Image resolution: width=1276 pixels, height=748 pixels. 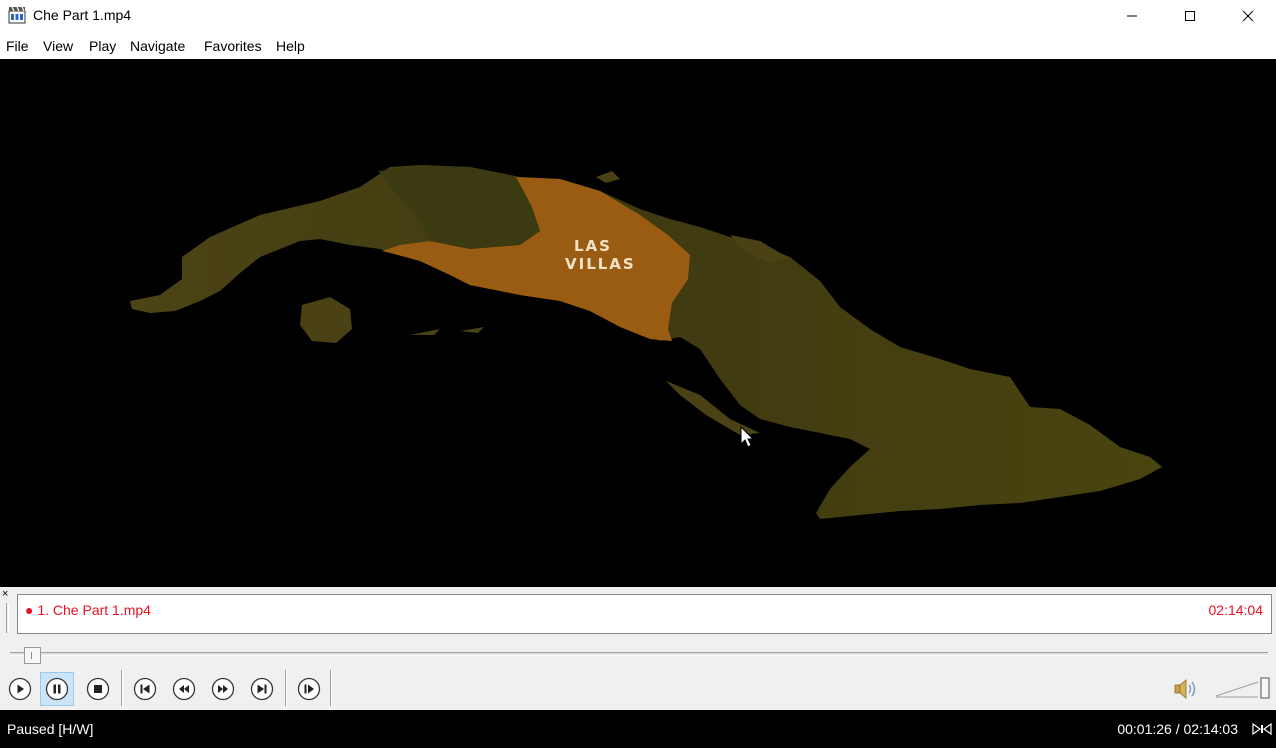 I want to click on status-bar: Paused [H/W] 00:01:26 / 02:14:03, so click(x=638, y=729).